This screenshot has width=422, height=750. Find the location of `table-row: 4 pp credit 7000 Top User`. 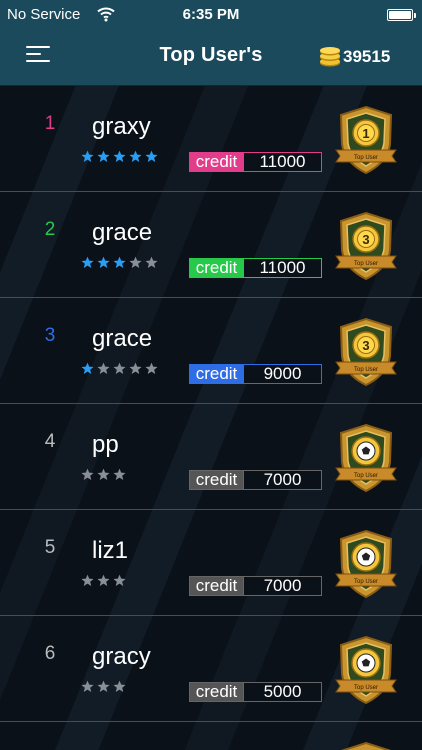

table-row: 4 pp credit 7000 Top User is located at coordinates (211, 457).